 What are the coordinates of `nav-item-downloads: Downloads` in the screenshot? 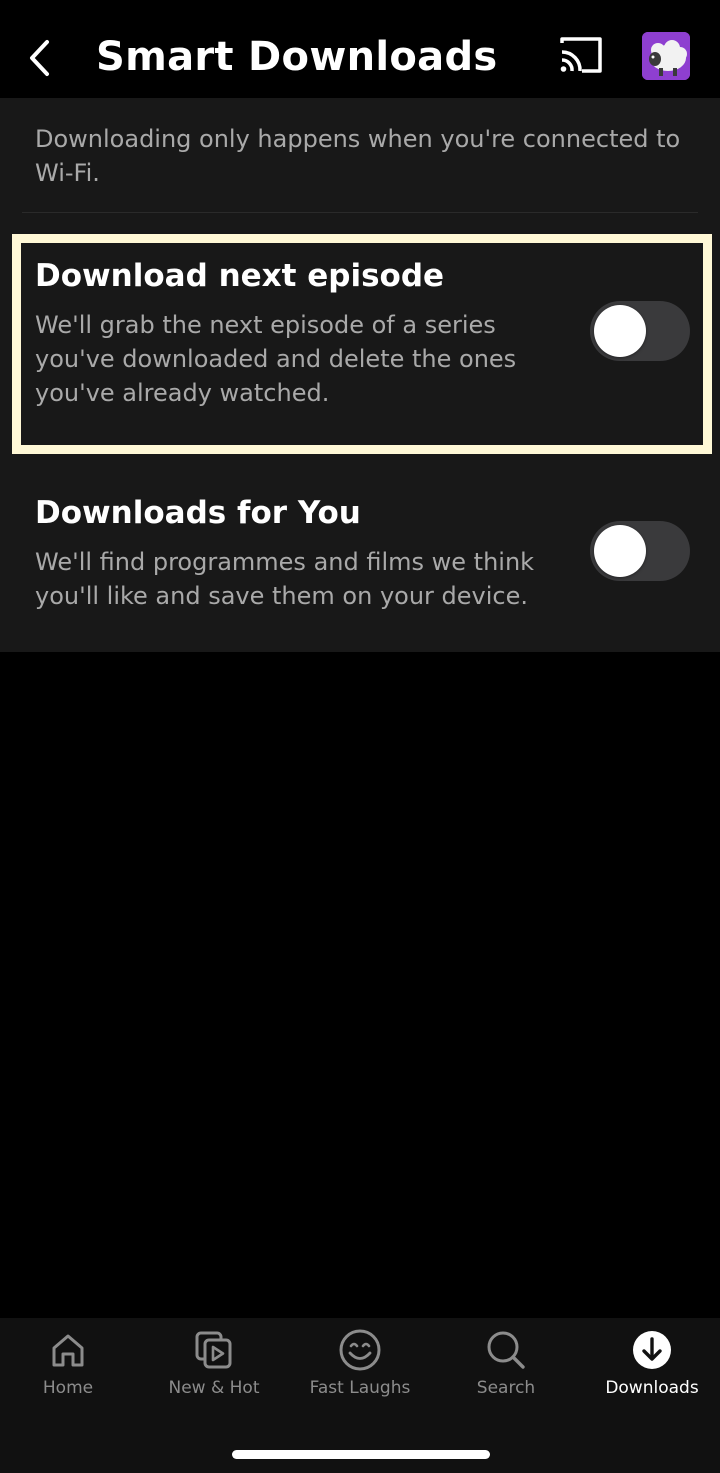 It's located at (651, 1368).